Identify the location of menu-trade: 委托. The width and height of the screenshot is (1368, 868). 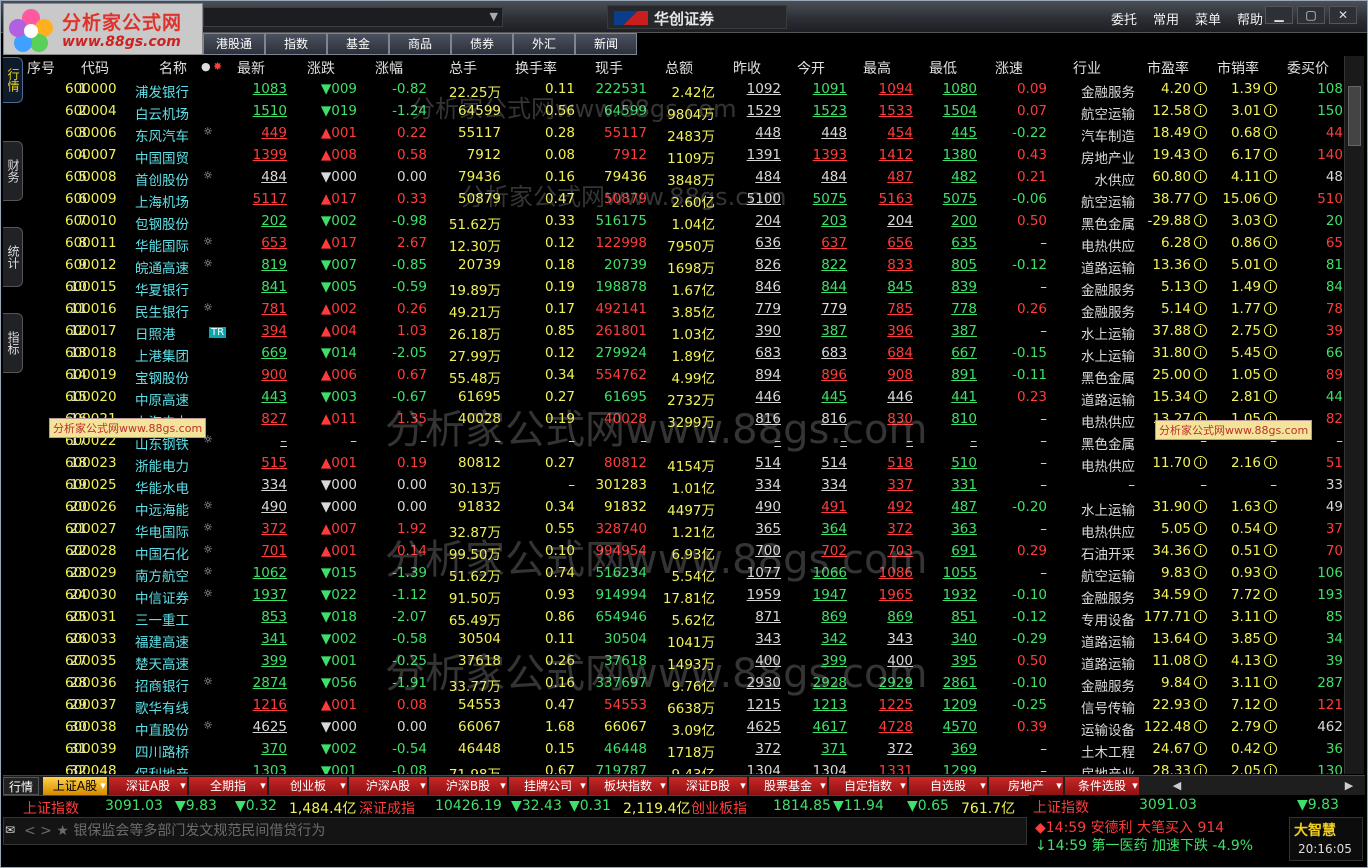
(1124, 18).